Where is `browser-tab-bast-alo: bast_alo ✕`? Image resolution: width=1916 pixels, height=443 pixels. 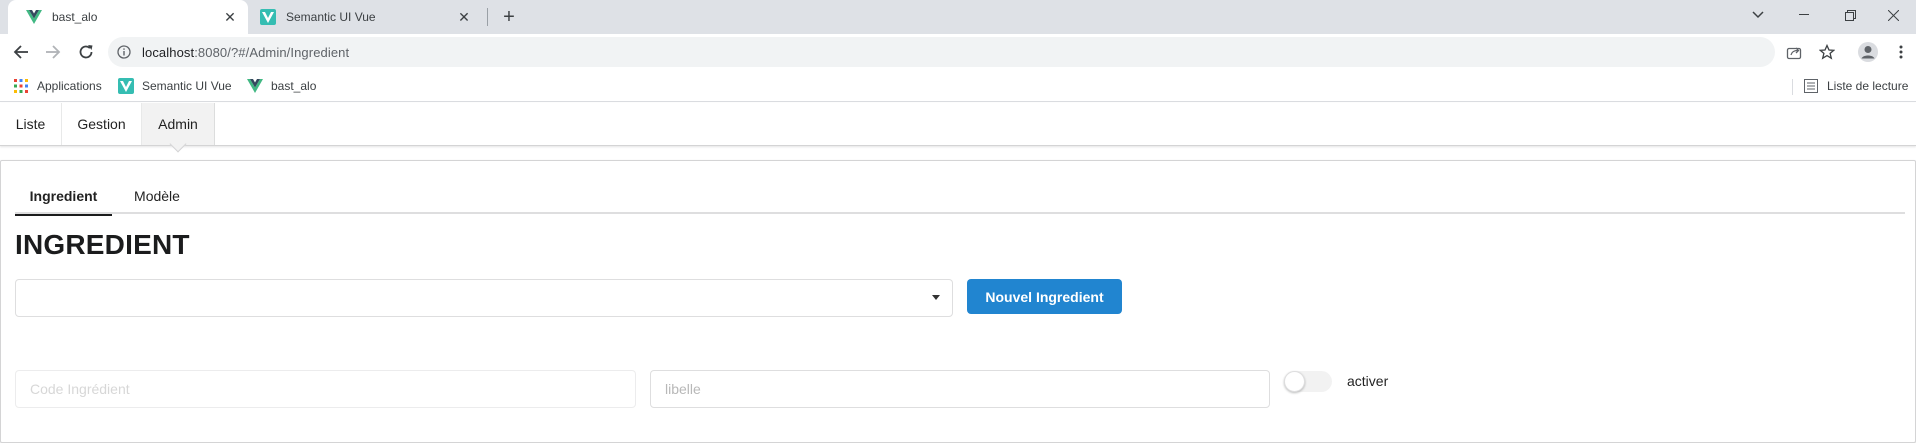 browser-tab-bast-alo: bast_alo ✕ is located at coordinates (128, 17).